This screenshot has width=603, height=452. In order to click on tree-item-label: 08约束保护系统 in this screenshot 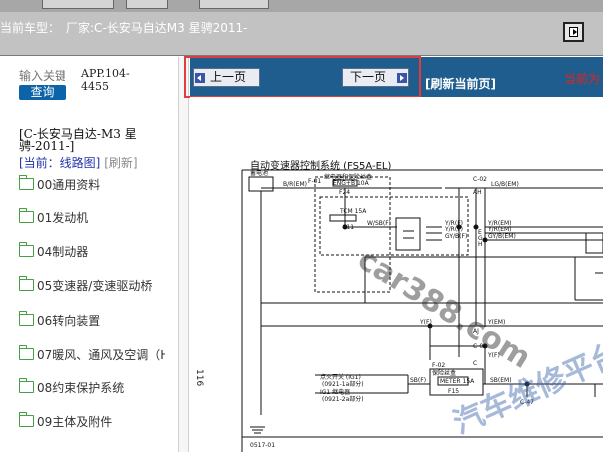, I will do `click(81, 387)`.